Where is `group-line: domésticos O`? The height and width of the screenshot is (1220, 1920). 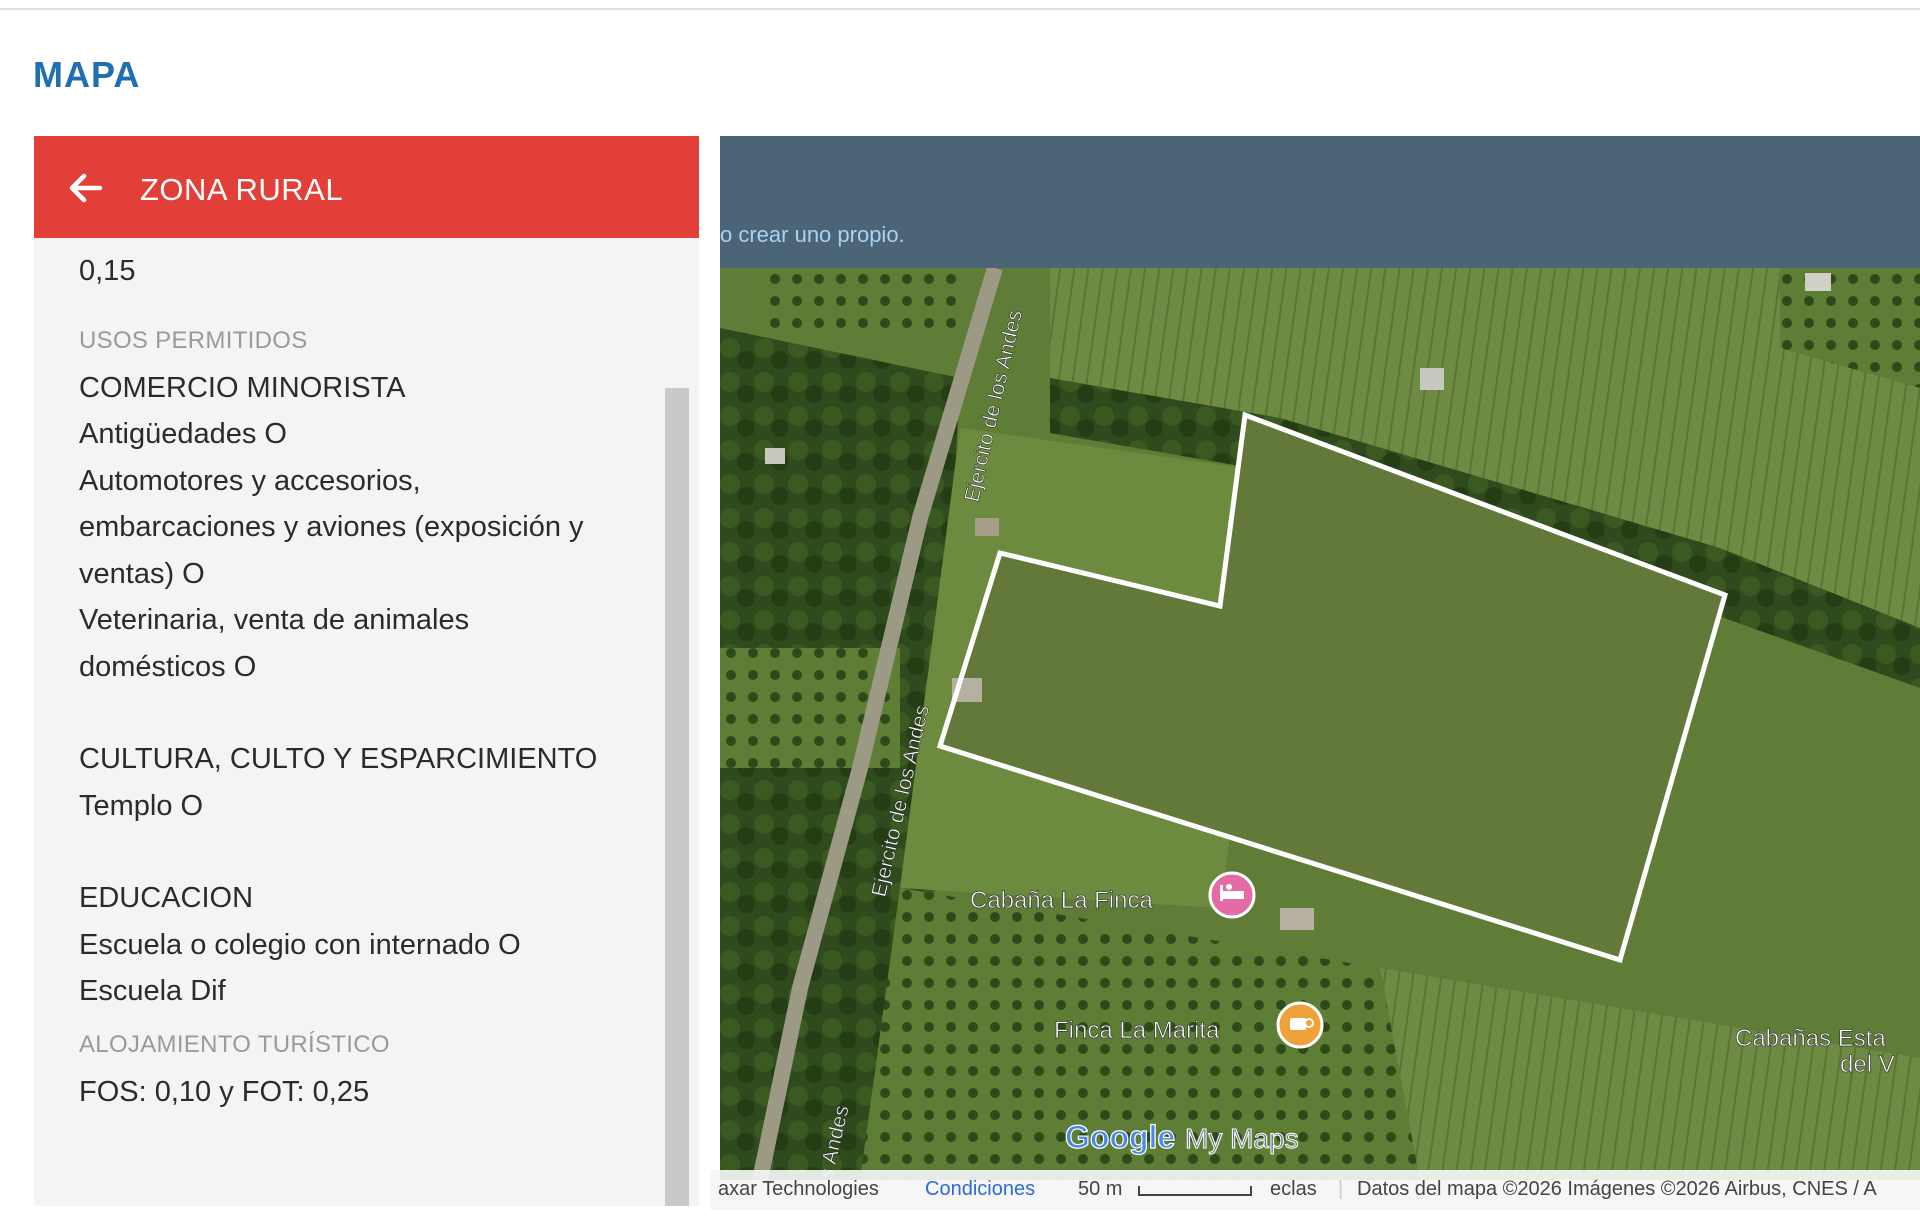
group-line: domésticos O is located at coordinates (168, 666).